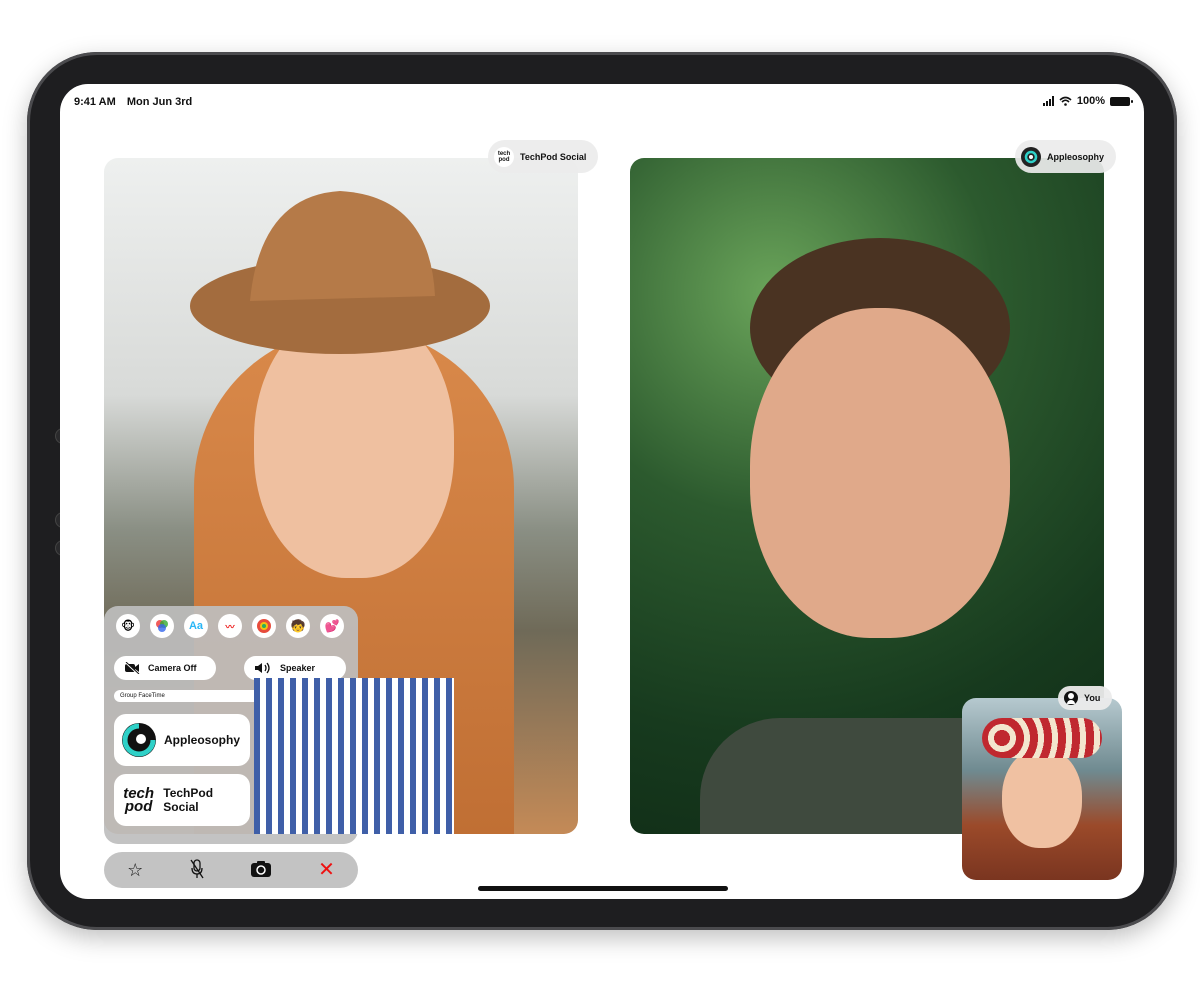  I want to click on home-indicator, so click(603, 888).